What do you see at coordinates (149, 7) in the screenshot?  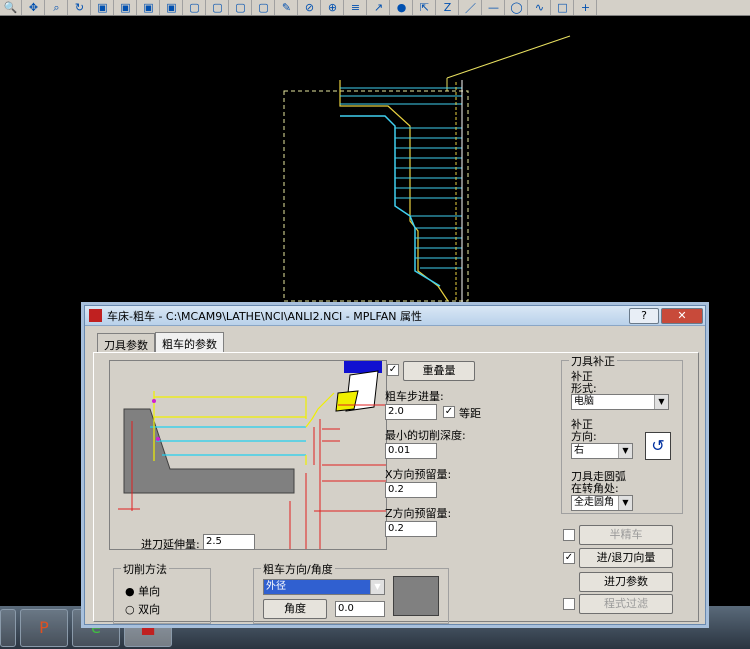 I see `cube-side-icon: ▣` at bounding box center [149, 7].